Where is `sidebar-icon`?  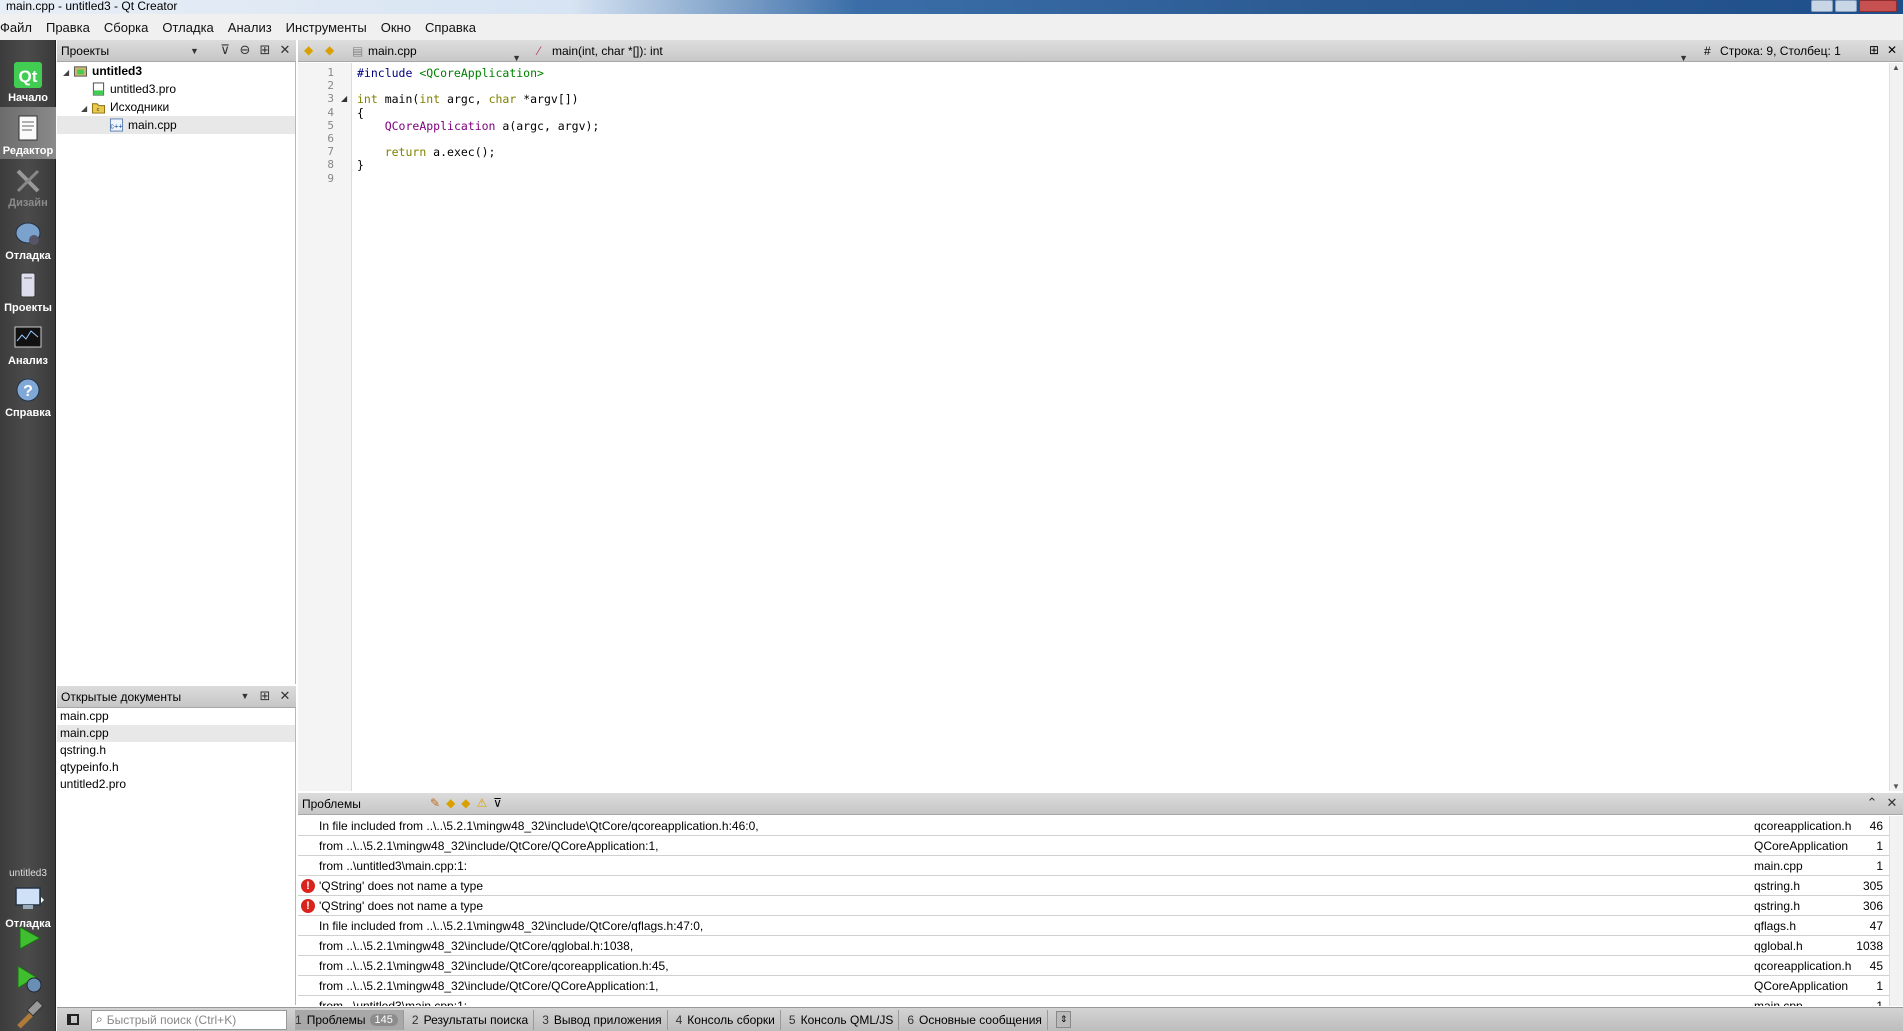
sidebar-icon is located at coordinates (73, 1019).